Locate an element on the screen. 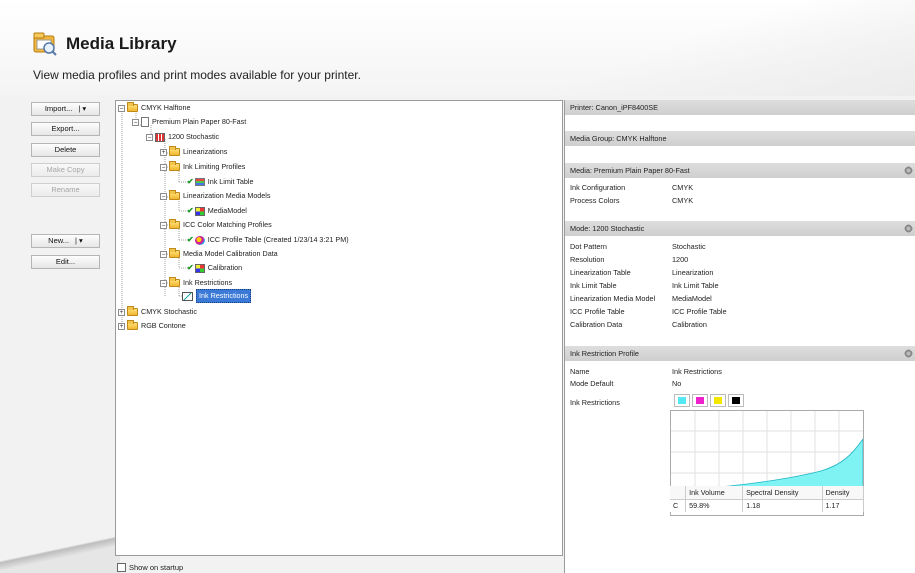 The width and height of the screenshot is (915, 573). tree-node-label: Ink Limit Table is located at coordinates (230, 181).